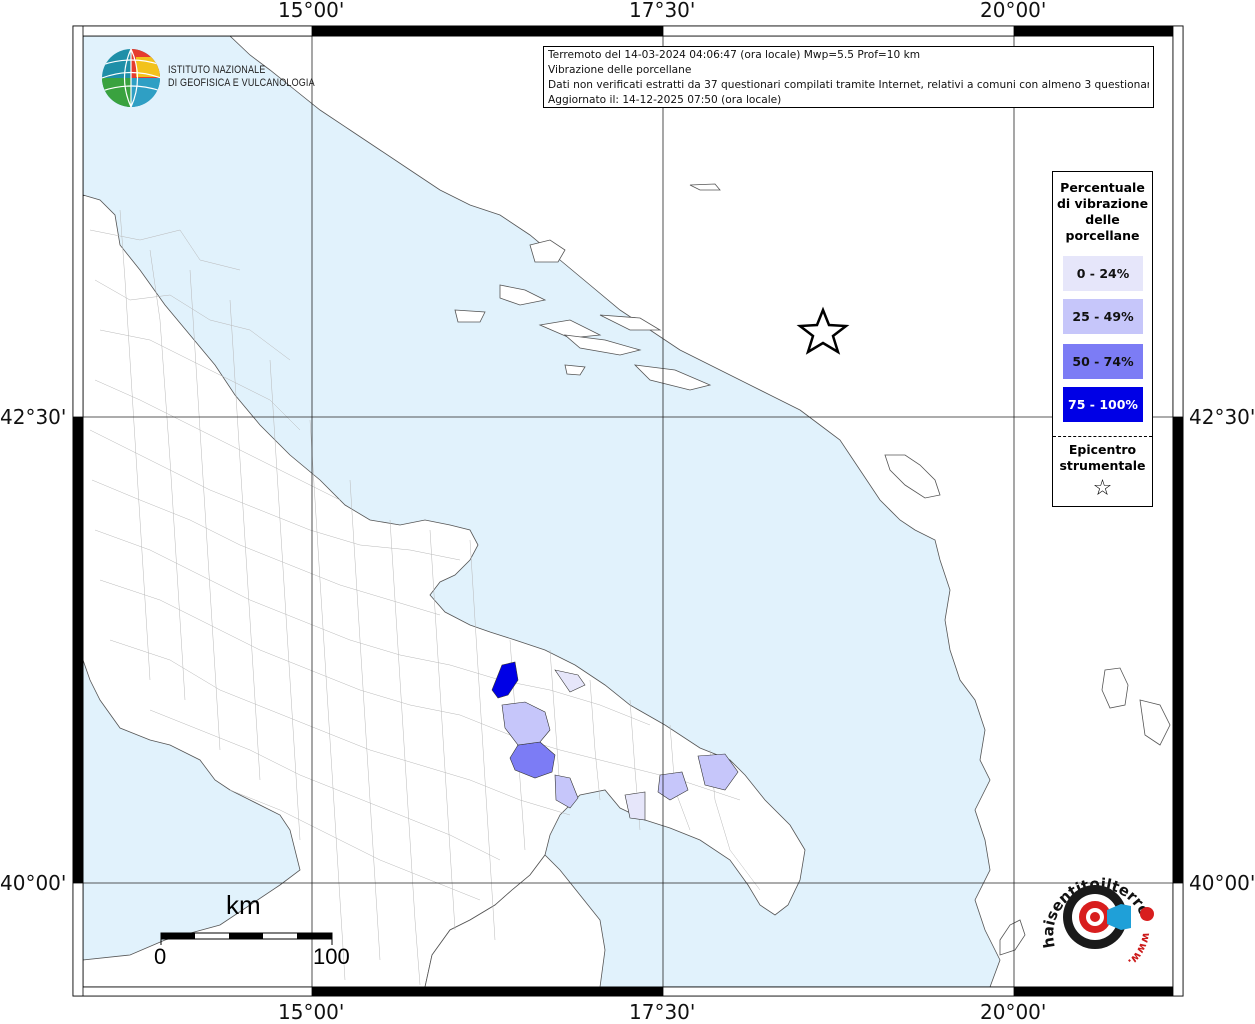 This screenshot has height=1024, width=1255. Describe the element at coordinates (1102, 465) in the screenshot. I see `legend-epi-line2: strumentale` at that location.